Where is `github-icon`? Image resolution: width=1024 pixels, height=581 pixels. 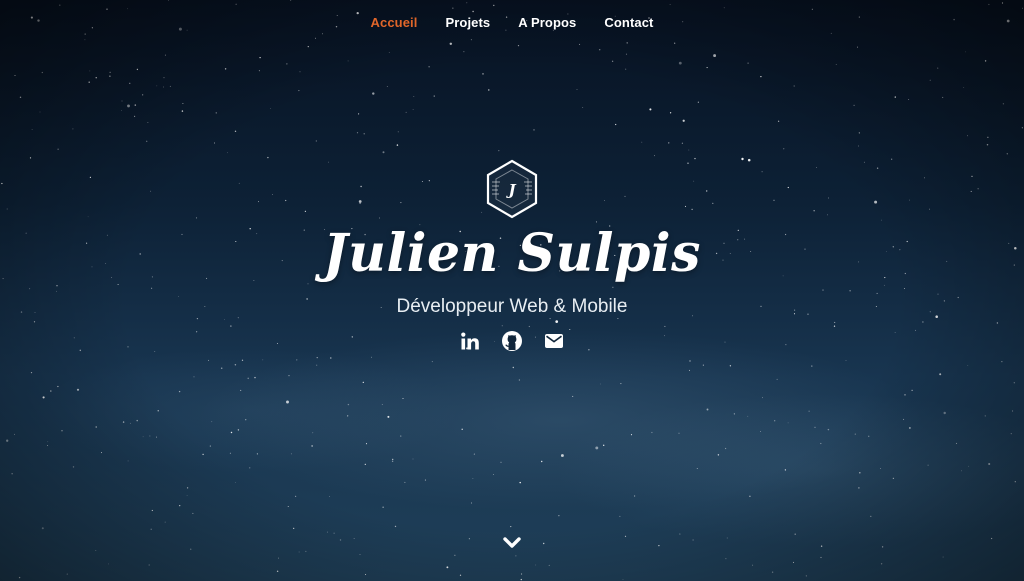
github-icon is located at coordinates (512, 341).